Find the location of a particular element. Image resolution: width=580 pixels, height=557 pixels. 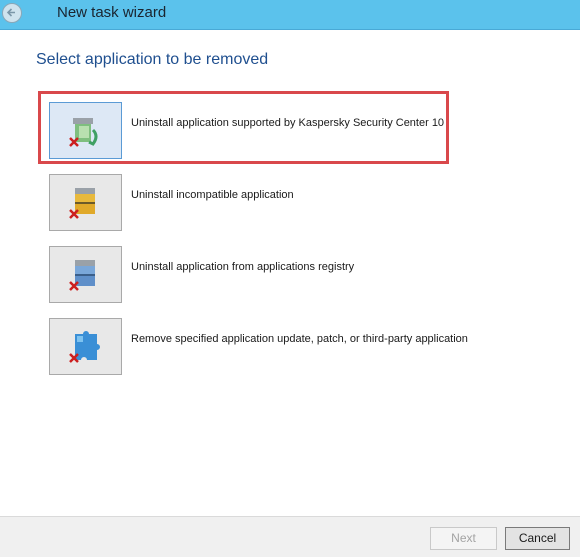

footer-bar: Next Cancel is located at coordinates (290, 536).